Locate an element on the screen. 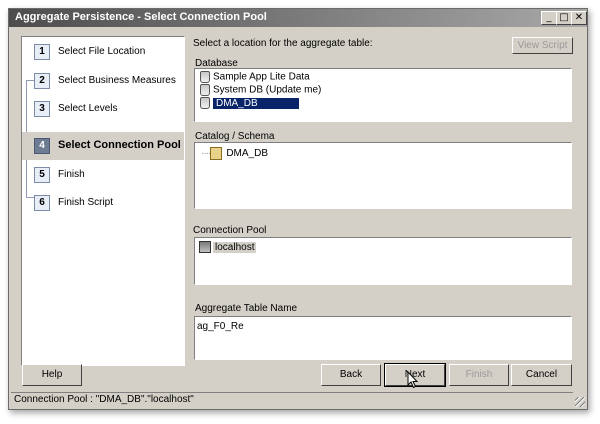 Image resolution: width=600 pixels, height=424 pixels. step-label: Select Business Measures is located at coordinates (117, 80).